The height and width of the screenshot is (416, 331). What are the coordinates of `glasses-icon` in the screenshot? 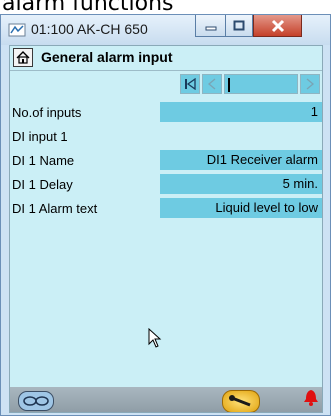 It's located at (36, 401).